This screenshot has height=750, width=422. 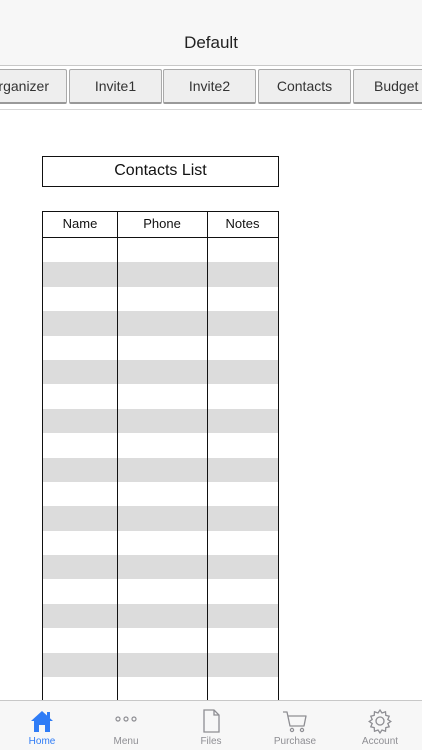 What do you see at coordinates (380, 741) in the screenshot?
I see `tabbar-label: Account` at bounding box center [380, 741].